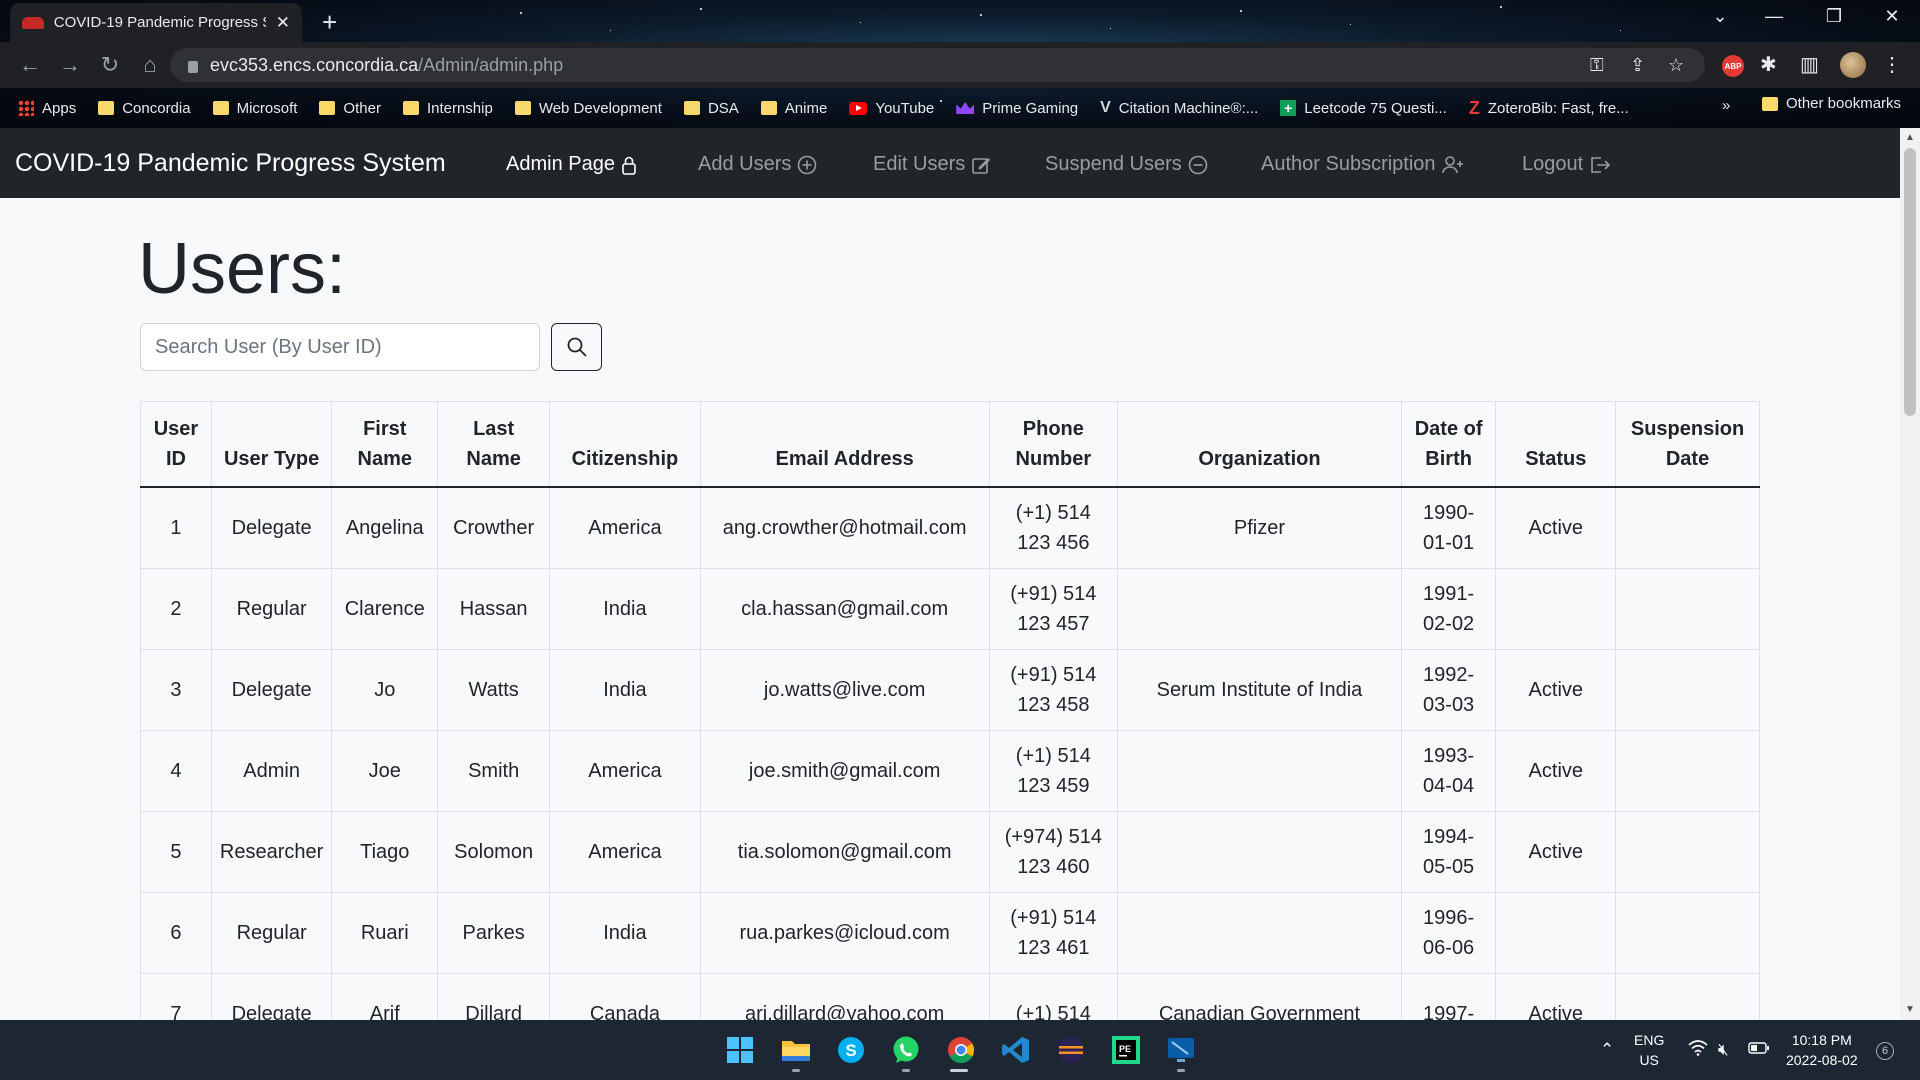  What do you see at coordinates (26, 108) in the screenshot?
I see `apps-grid-icon` at bounding box center [26, 108].